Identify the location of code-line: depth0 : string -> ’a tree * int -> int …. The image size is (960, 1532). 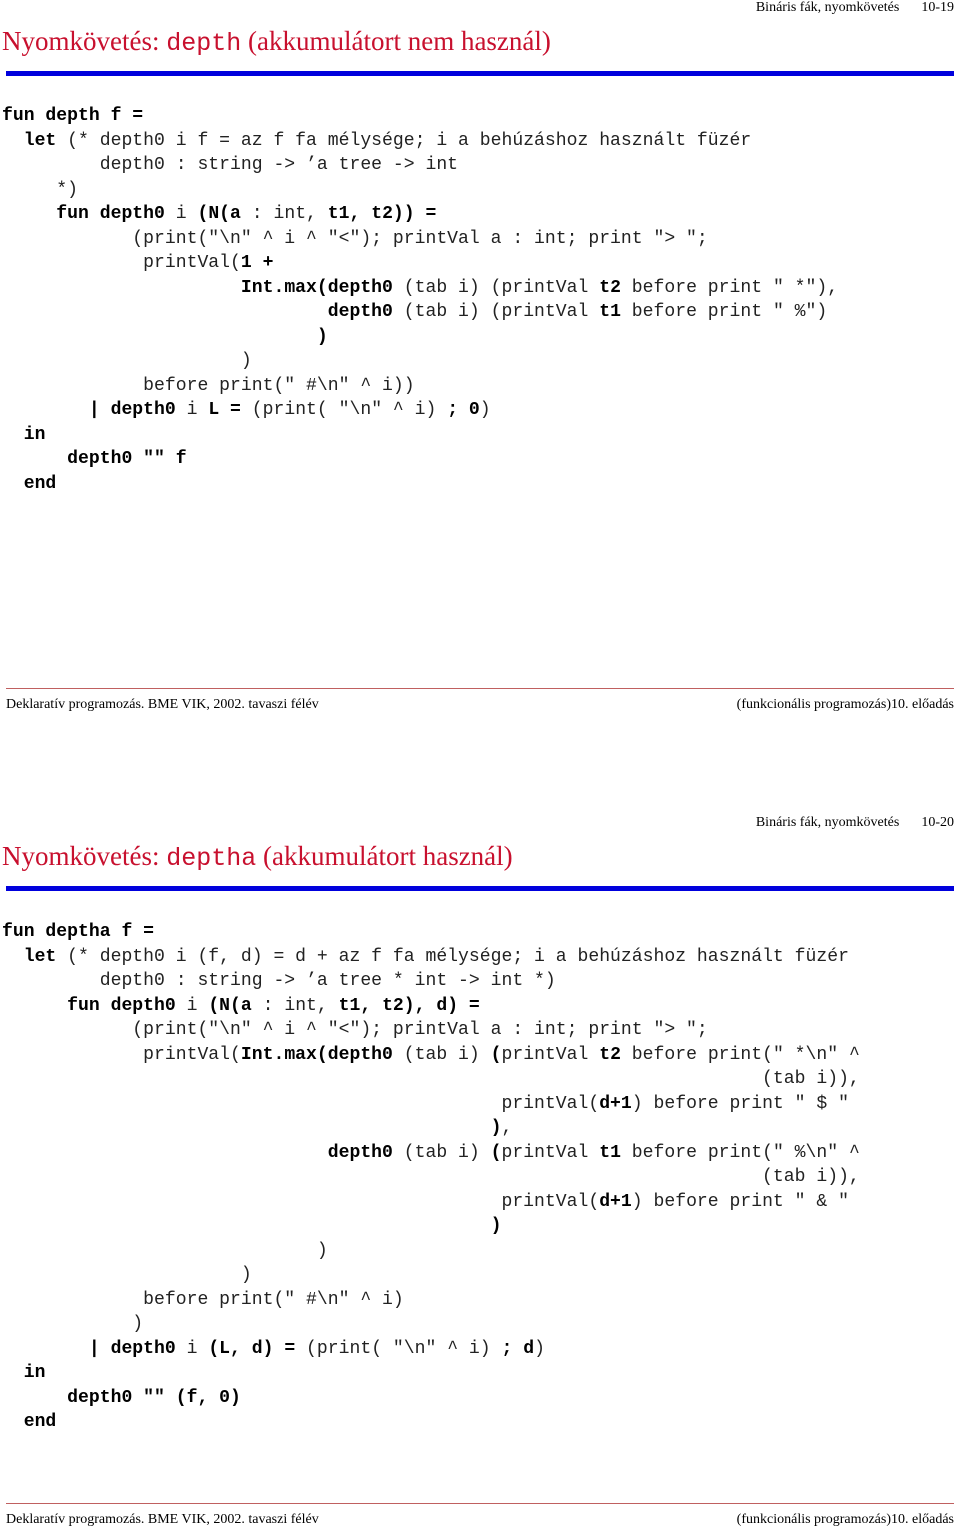
(431, 981).